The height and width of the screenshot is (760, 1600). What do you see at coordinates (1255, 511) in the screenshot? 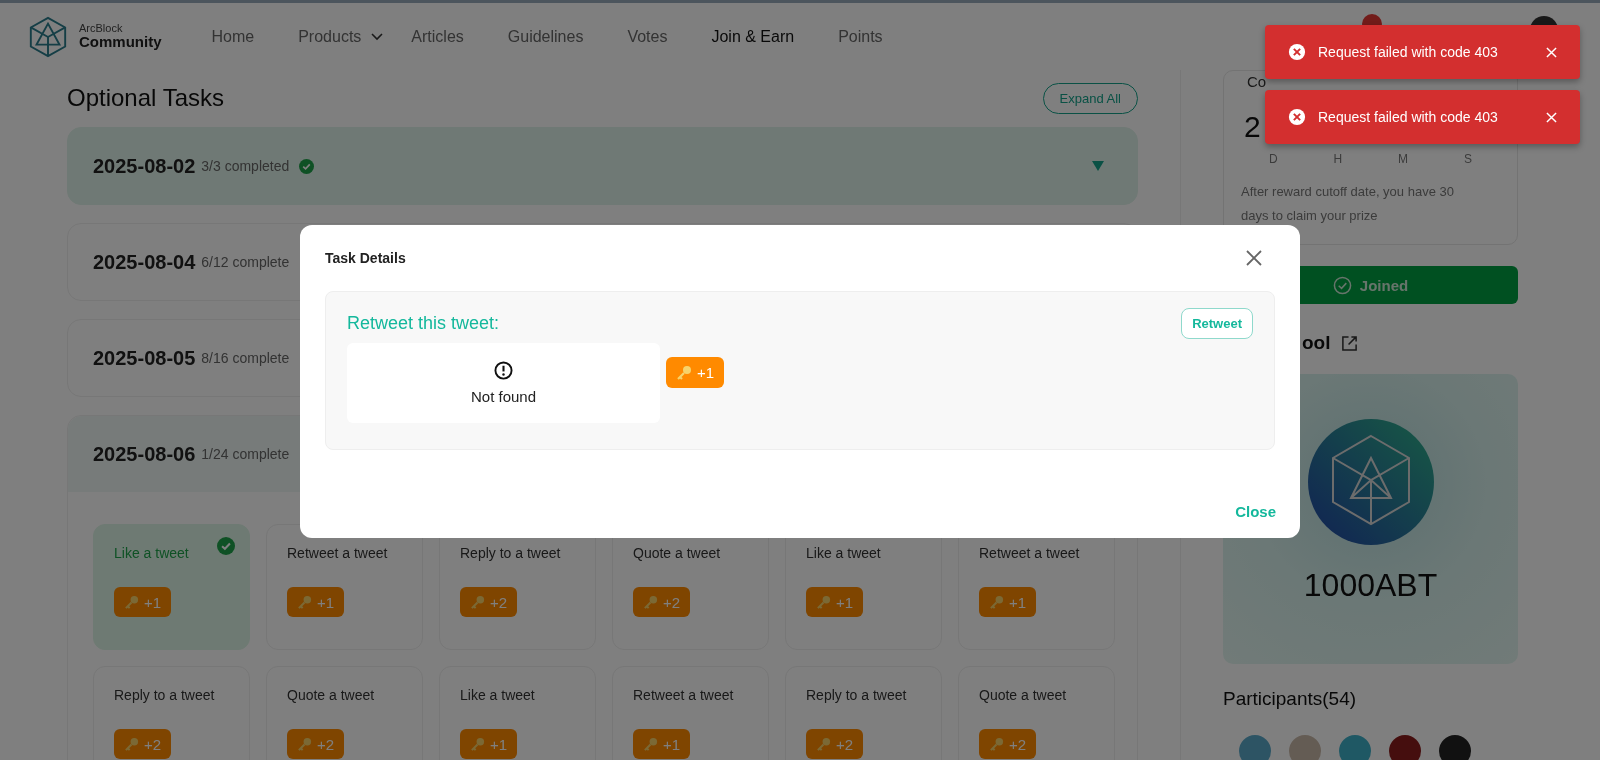
I see `close-button: Close` at bounding box center [1255, 511].